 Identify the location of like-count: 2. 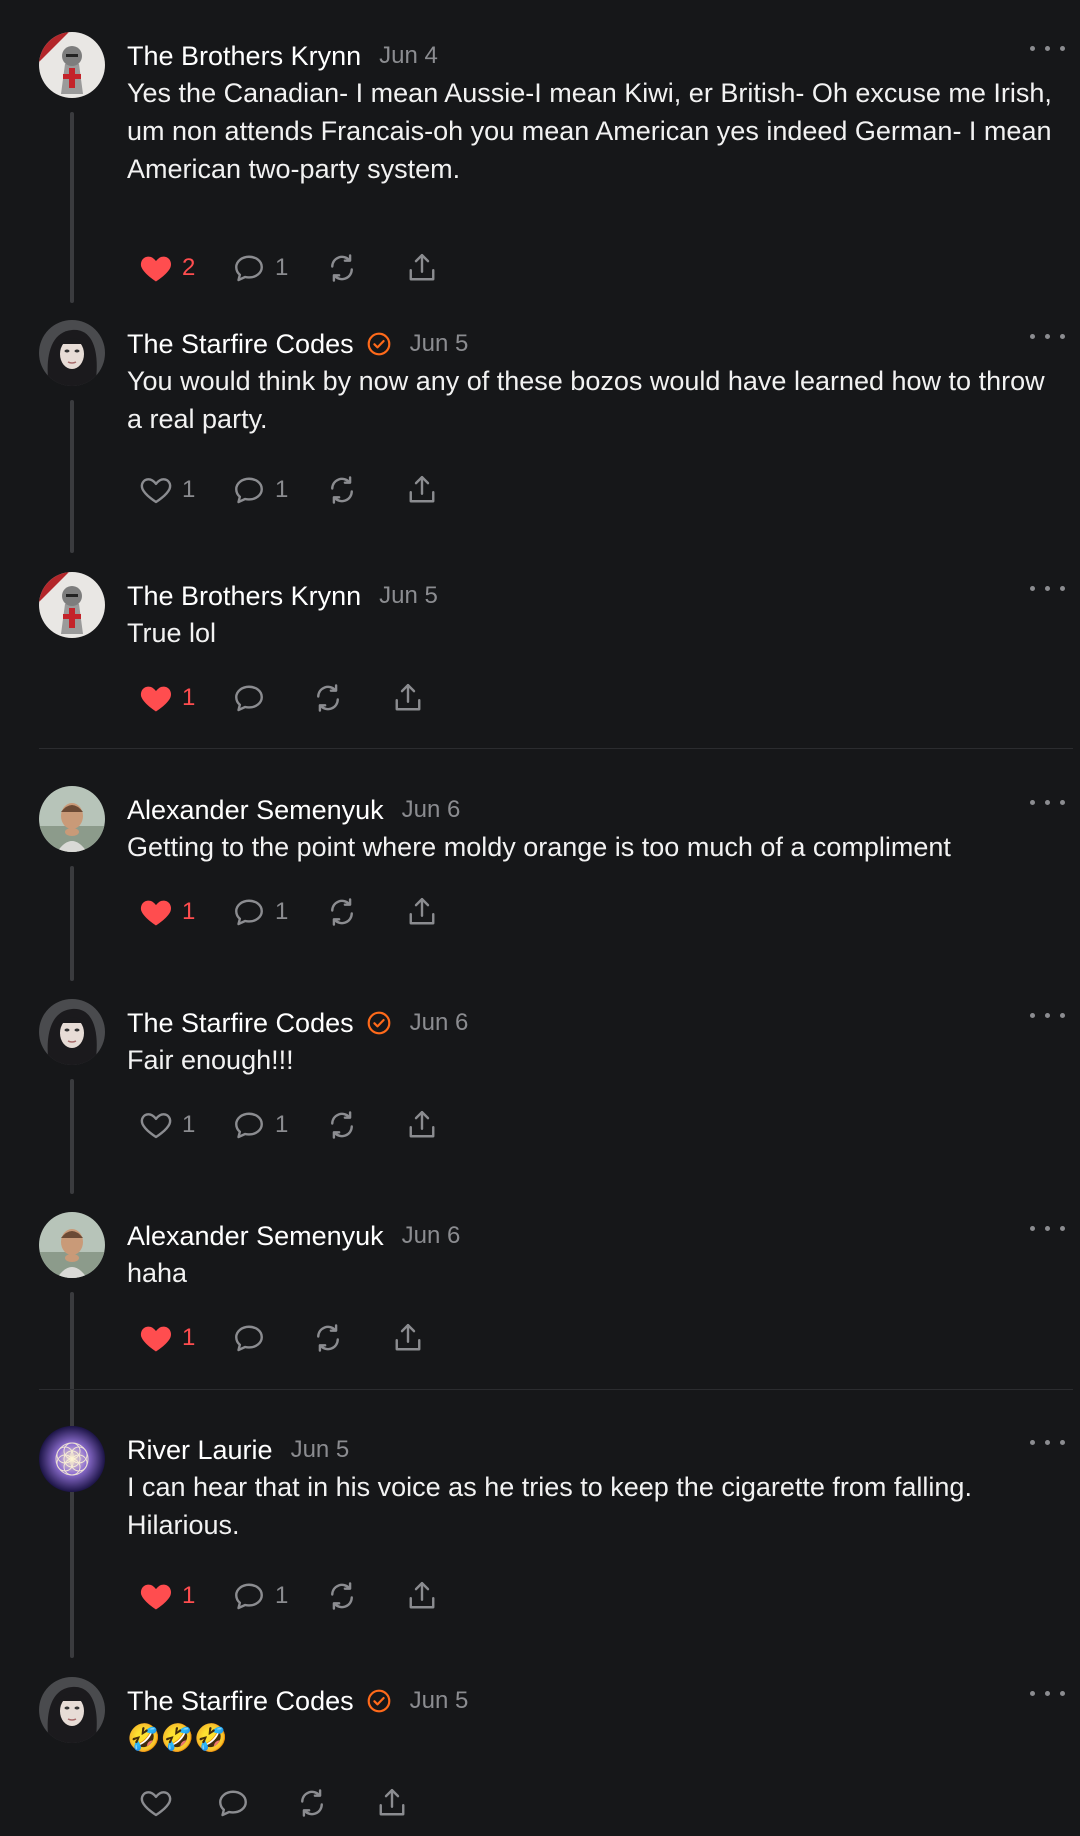
(189, 267).